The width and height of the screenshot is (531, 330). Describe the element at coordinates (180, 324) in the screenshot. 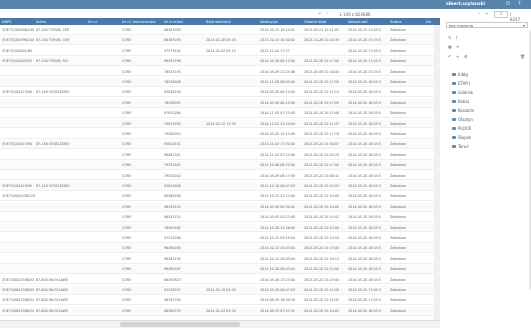

I see `scroll-thumb` at that location.